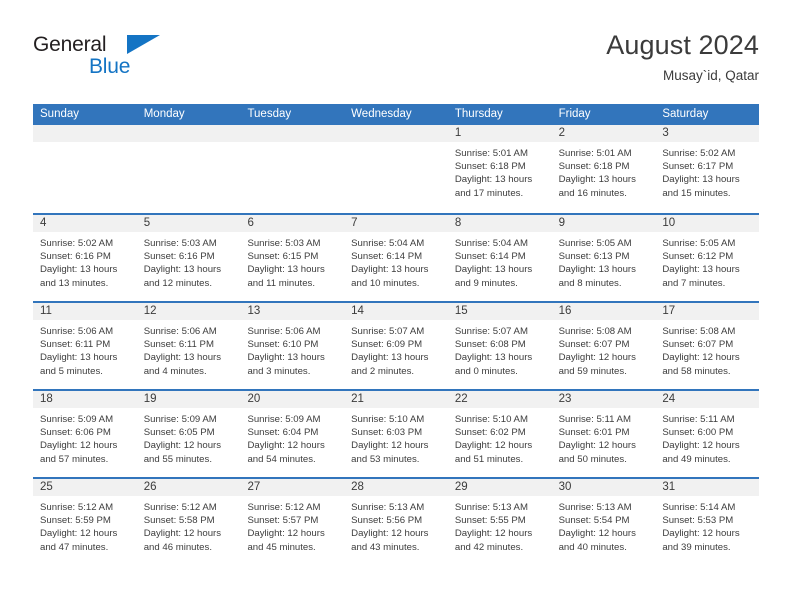 The height and width of the screenshot is (612, 792). What do you see at coordinates (696, 459) in the screenshot?
I see `daylight-duration-line2: and 49 minutes.` at bounding box center [696, 459].